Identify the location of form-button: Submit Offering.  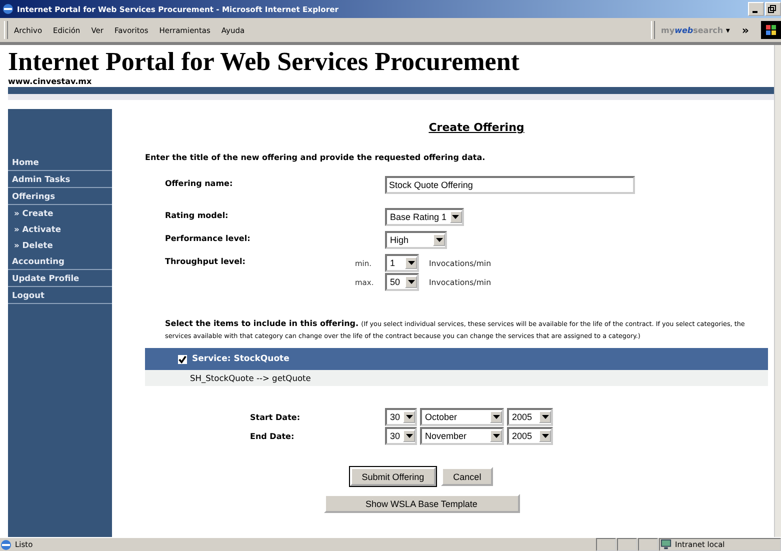
(393, 476).